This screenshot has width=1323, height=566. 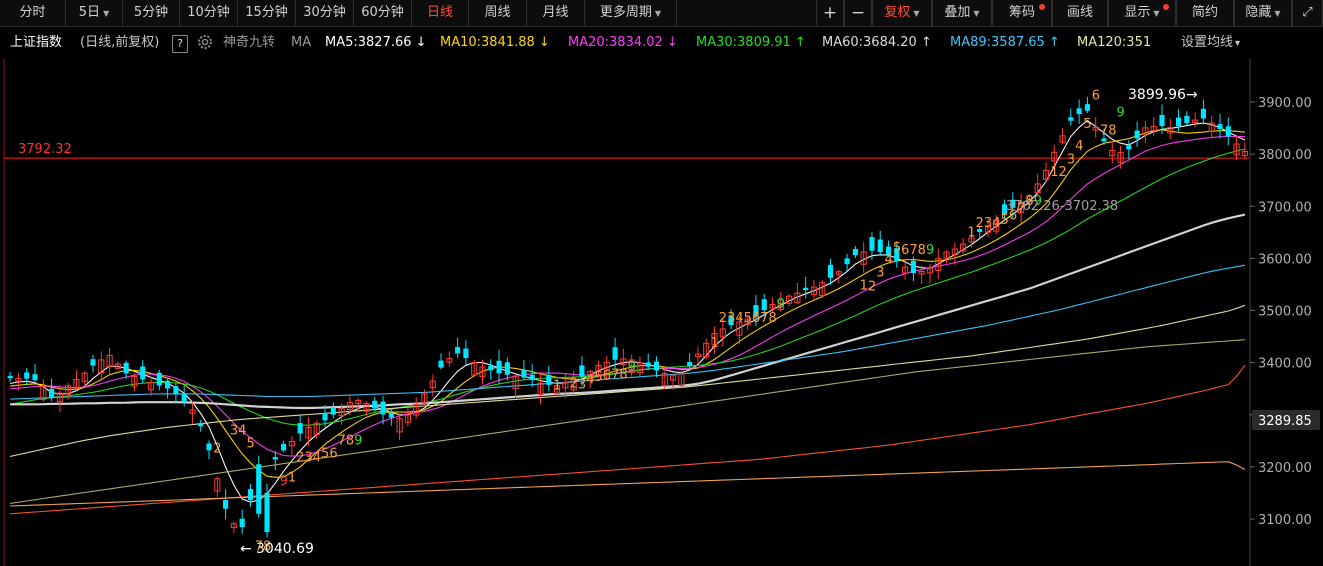 What do you see at coordinates (89, 12) in the screenshot?
I see `period-tab-label: 5日` at bounding box center [89, 12].